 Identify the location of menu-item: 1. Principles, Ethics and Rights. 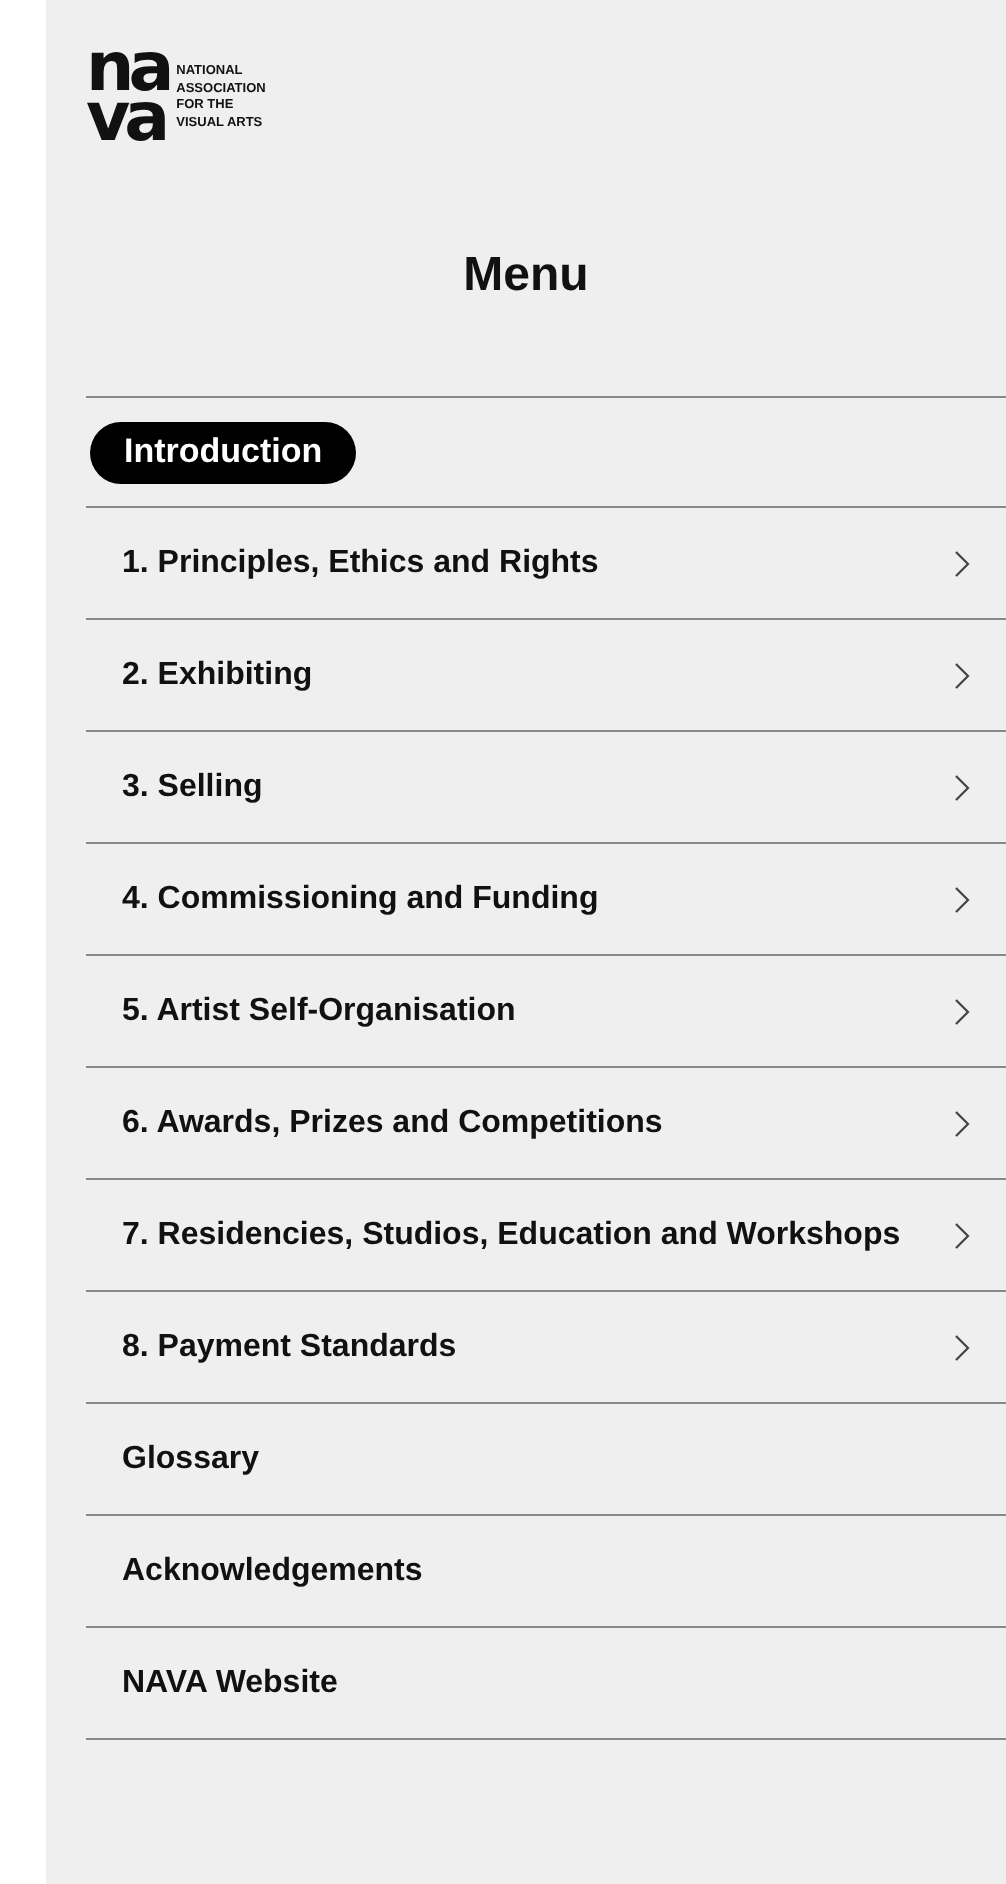
(538, 563).